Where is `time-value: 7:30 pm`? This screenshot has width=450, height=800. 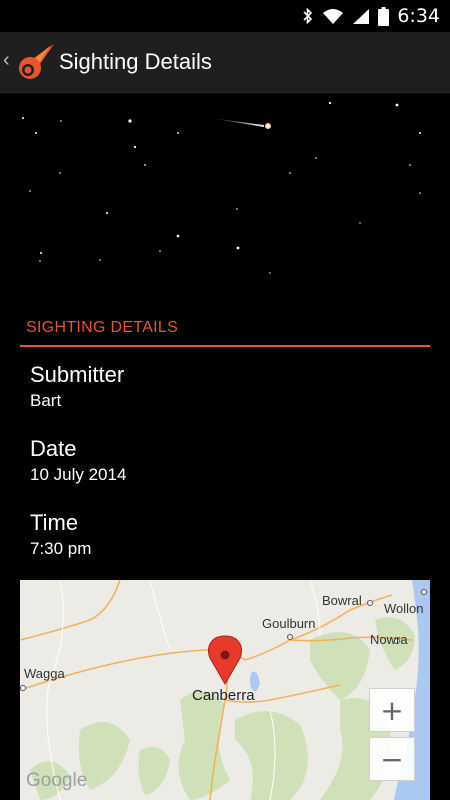
time-value: 7:30 pm is located at coordinates (61, 548).